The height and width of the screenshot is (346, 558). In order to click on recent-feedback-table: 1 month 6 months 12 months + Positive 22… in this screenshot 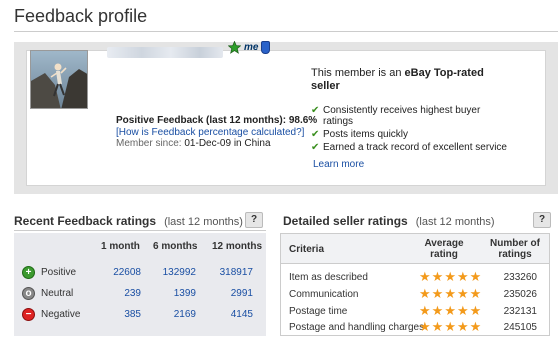, I will do `click(140, 284)`.